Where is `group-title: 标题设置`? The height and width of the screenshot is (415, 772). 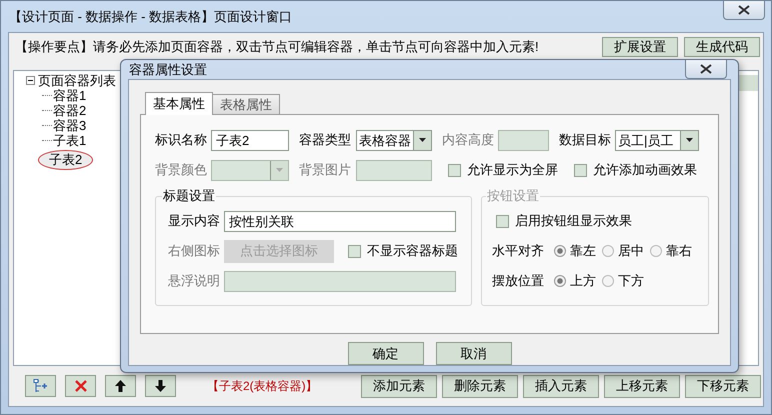 group-title: 标题设置 is located at coordinates (189, 196).